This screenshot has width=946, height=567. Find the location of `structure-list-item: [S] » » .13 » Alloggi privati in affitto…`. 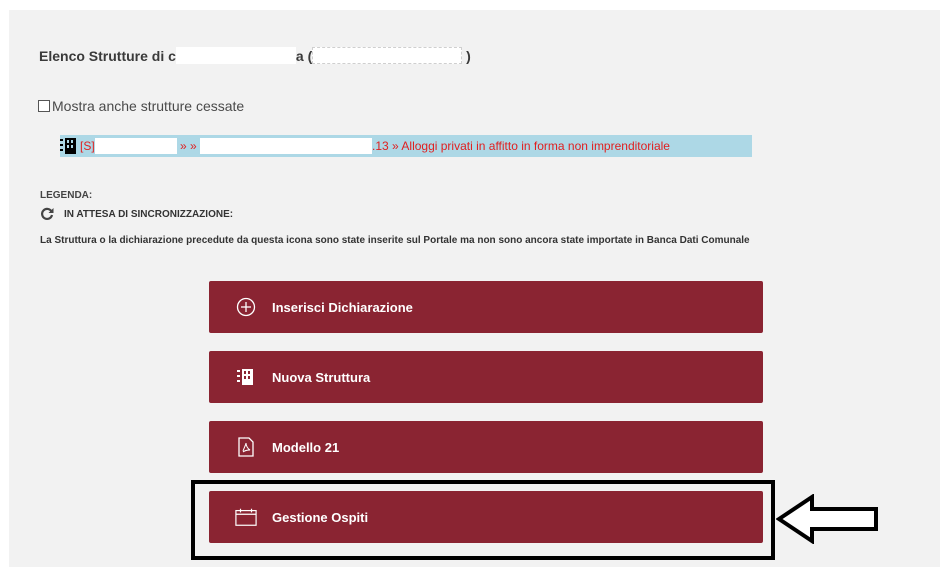

structure-list-item: [S] » » .13 » Alloggi privati in affitto… is located at coordinates (396, 146).